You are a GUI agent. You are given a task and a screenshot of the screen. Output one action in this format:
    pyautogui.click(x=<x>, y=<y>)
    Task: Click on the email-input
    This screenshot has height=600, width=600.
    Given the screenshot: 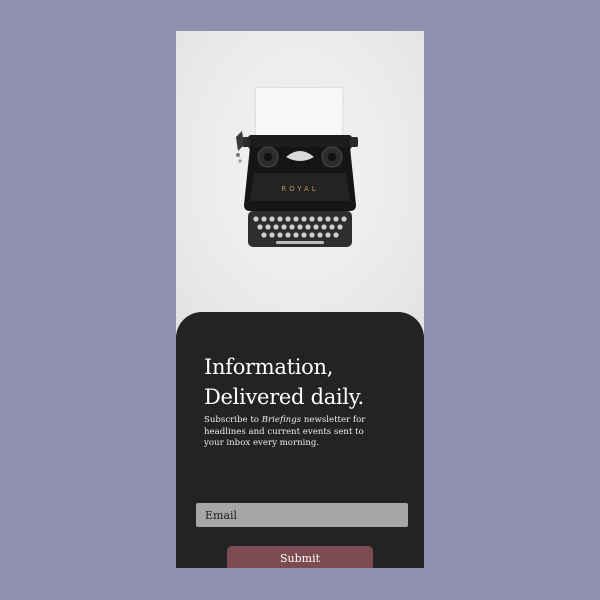 What is the action you would take?
    pyautogui.click(x=302, y=515)
    